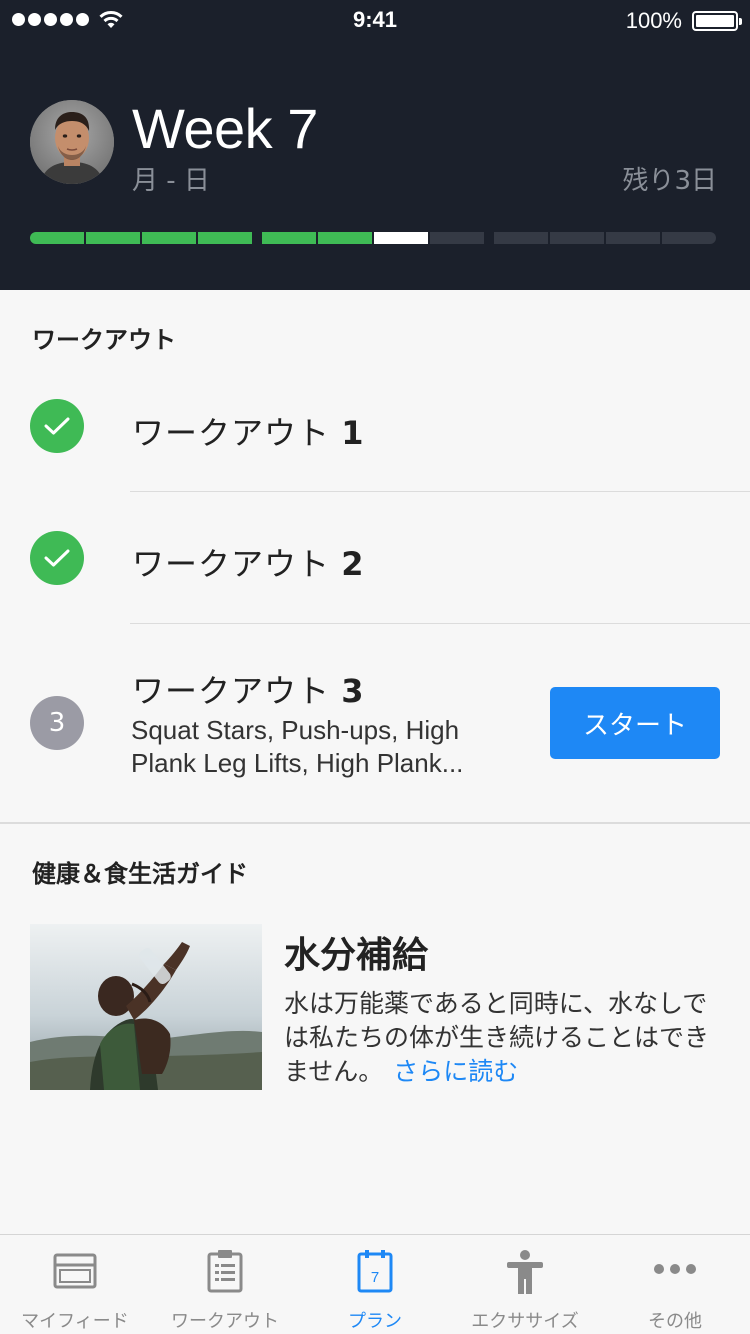 The height and width of the screenshot is (1334, 750). What do you see at coordinates (375, 557) in the screenshot?
I see `workout-row-2: ワークアウト 2` at bounding box center [375, 557].